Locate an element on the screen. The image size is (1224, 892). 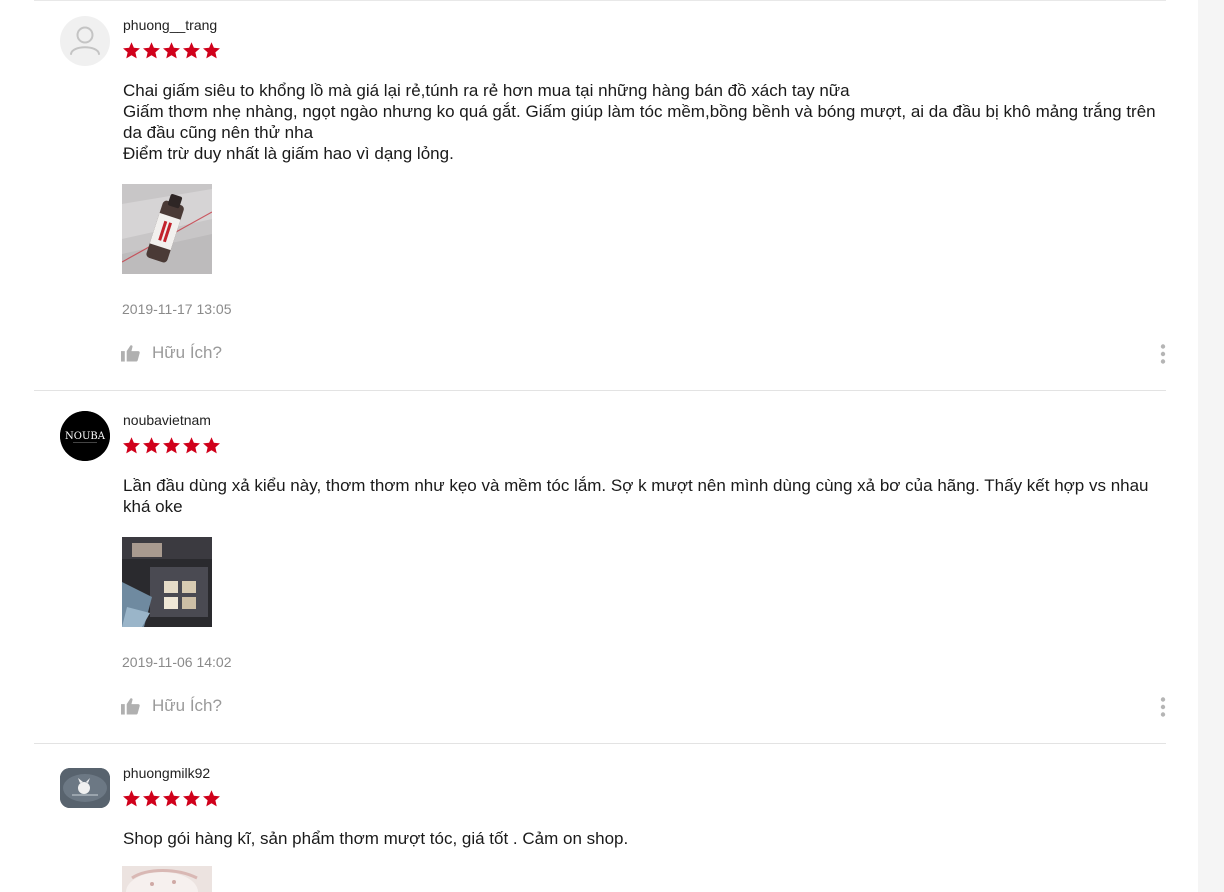
review-timestamp: 2019-11-06 14:02 is located at coordinates (177, 662).